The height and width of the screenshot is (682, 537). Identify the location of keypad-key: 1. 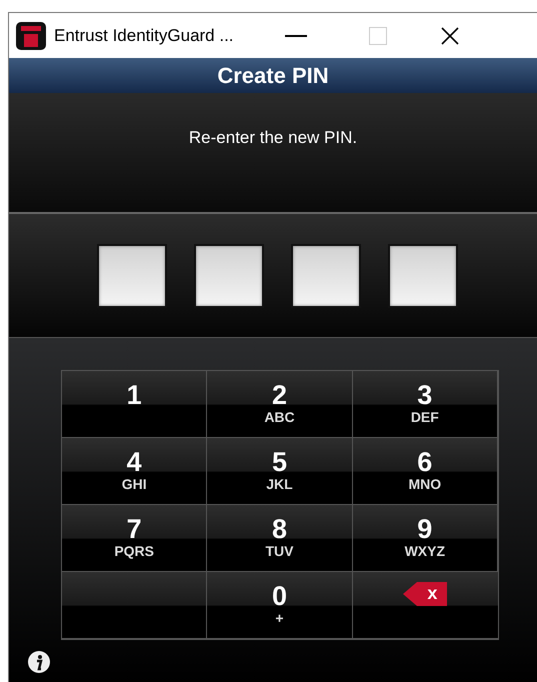
(135, 404).